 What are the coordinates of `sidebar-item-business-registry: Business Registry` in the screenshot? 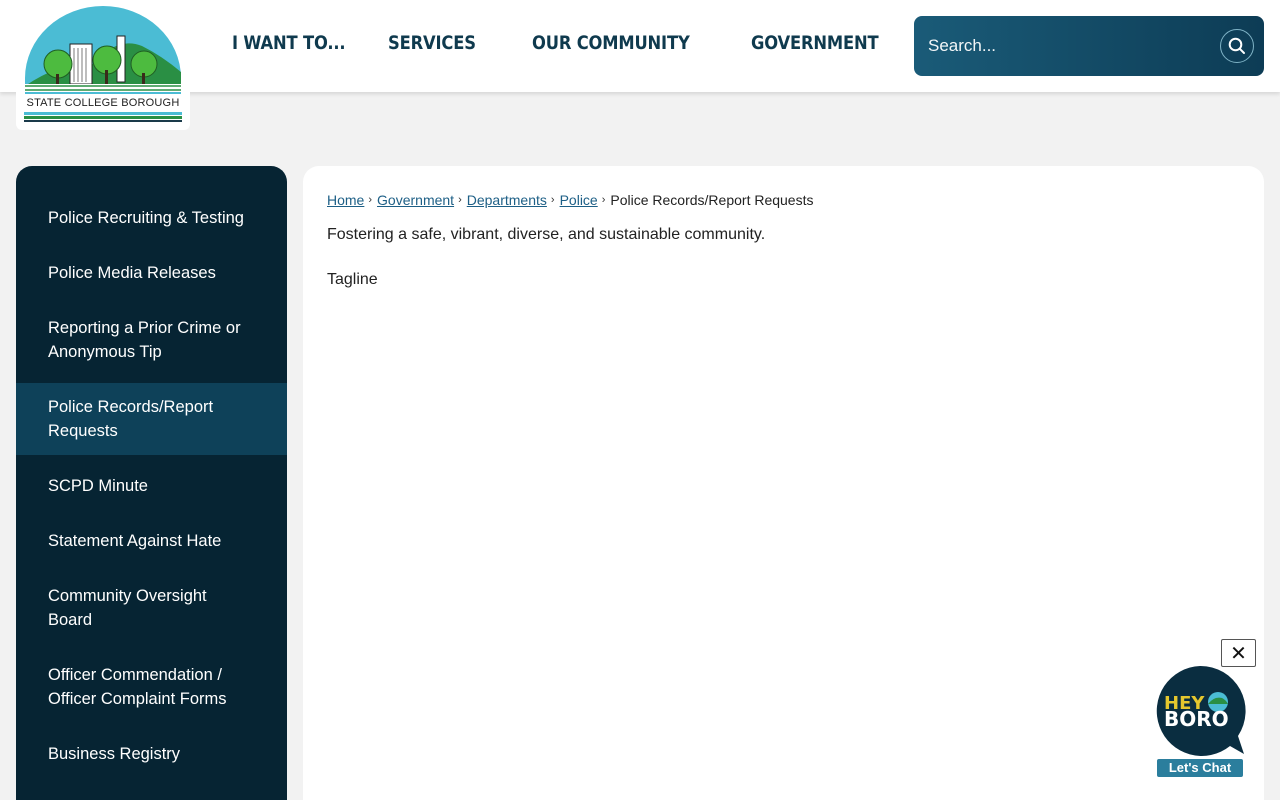 It's located at (151, 754).